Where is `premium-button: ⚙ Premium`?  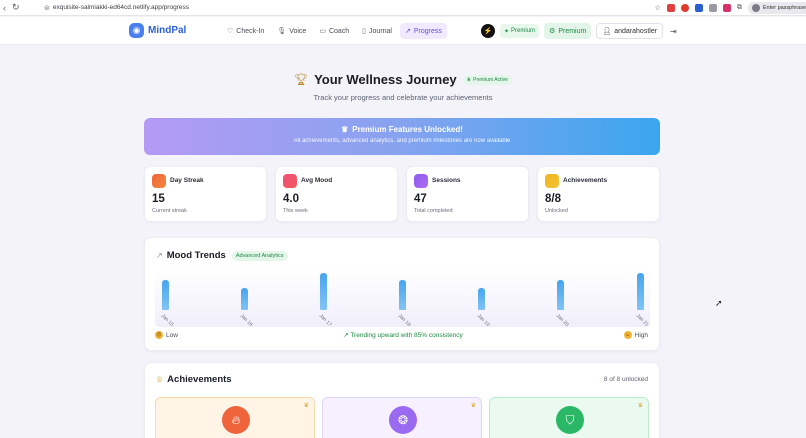 premium-button: ⚙ Premium is located at coordinates (568, 31).